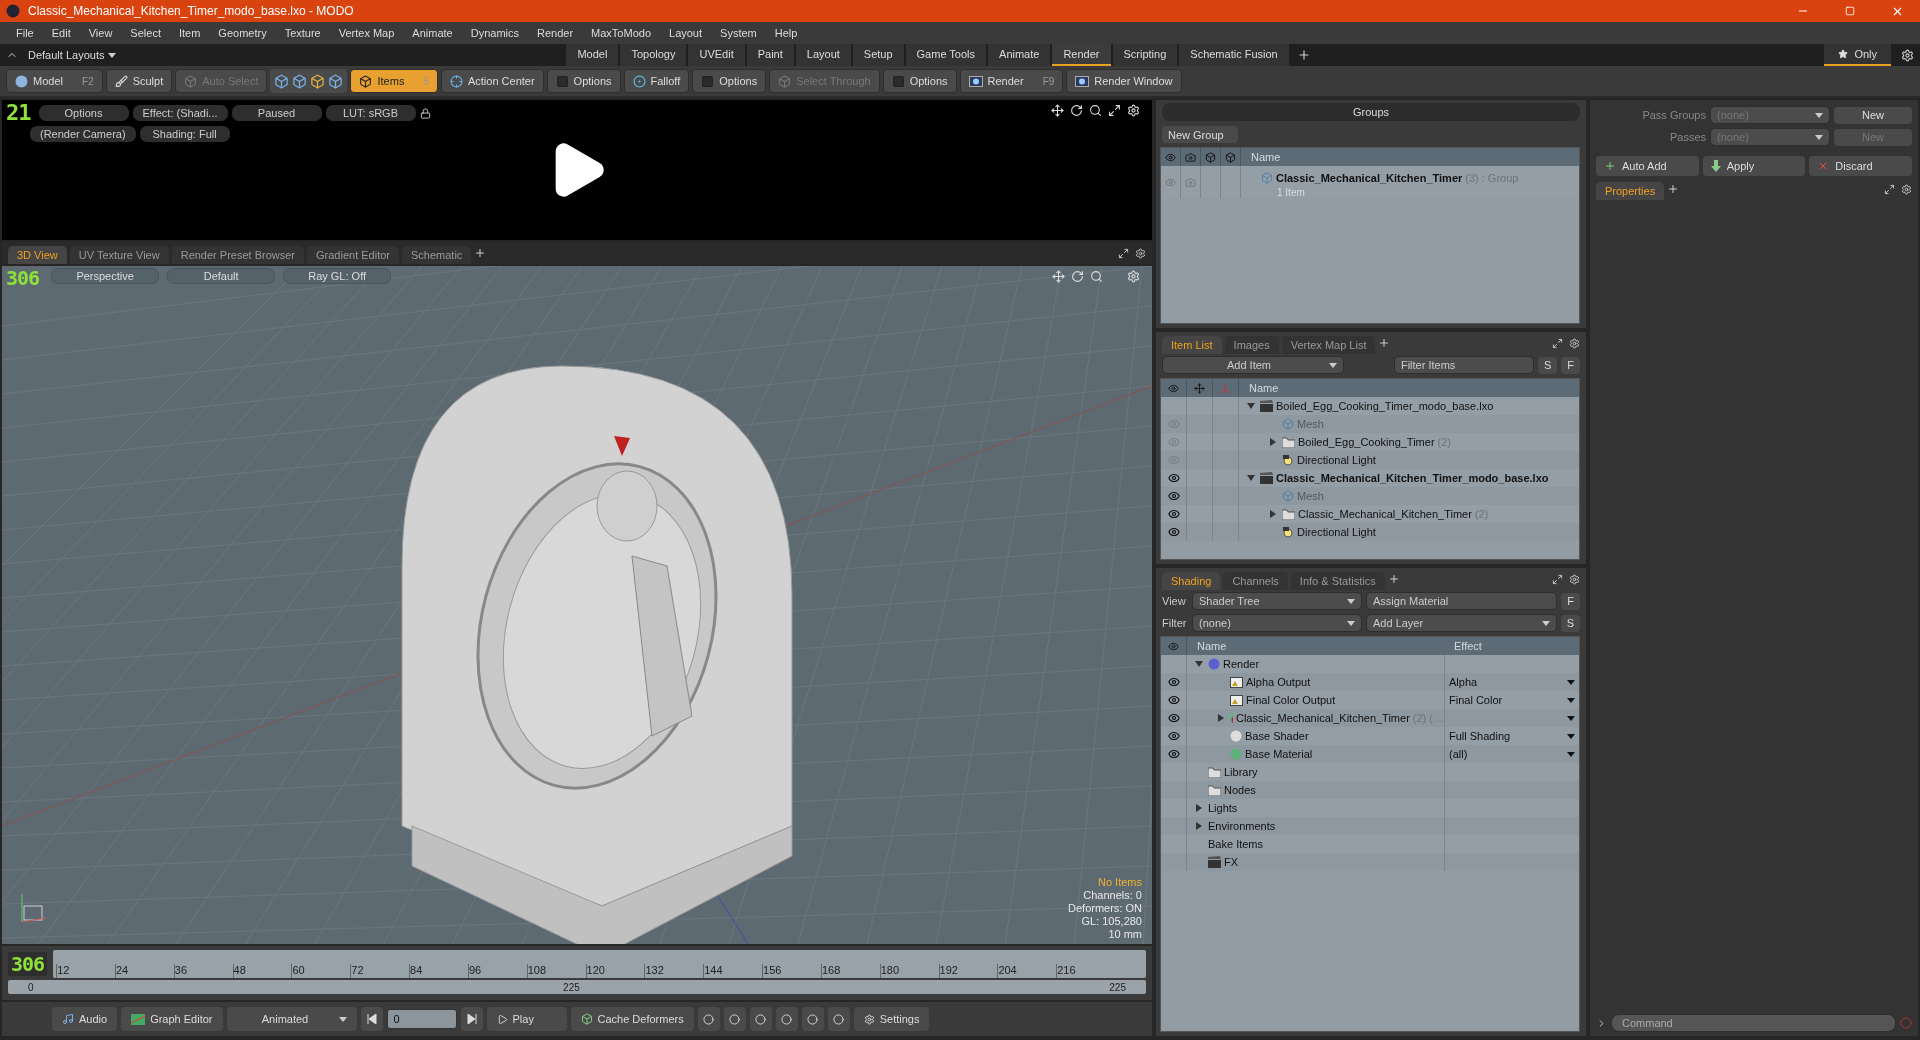 Image resolution: width=1920 pixels, height=1040 pixels. Describe the element at coordinates (1251, 345) in the screenshot. I see `panel-tab: Images` at that location.